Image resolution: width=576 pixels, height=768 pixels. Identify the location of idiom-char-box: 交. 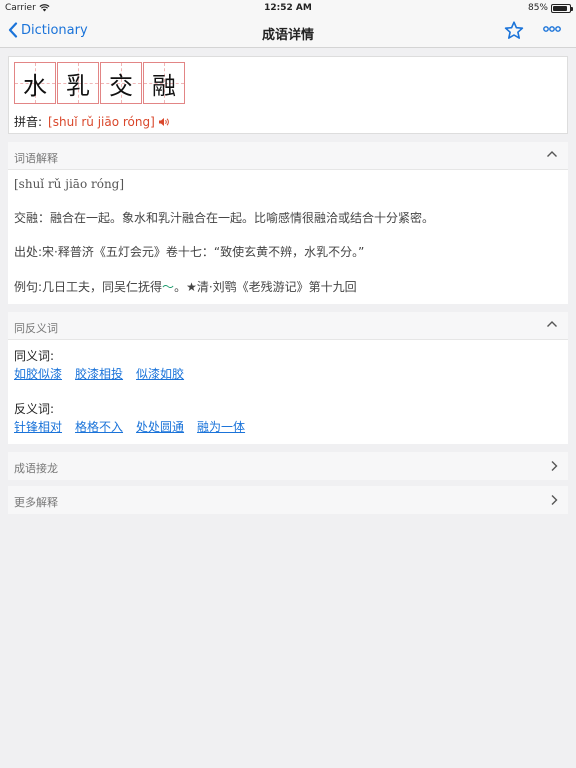
(121, 83).